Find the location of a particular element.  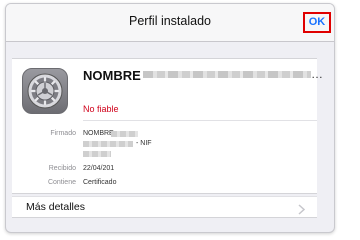

ok-button: OK is located at coordinates (317, 22).